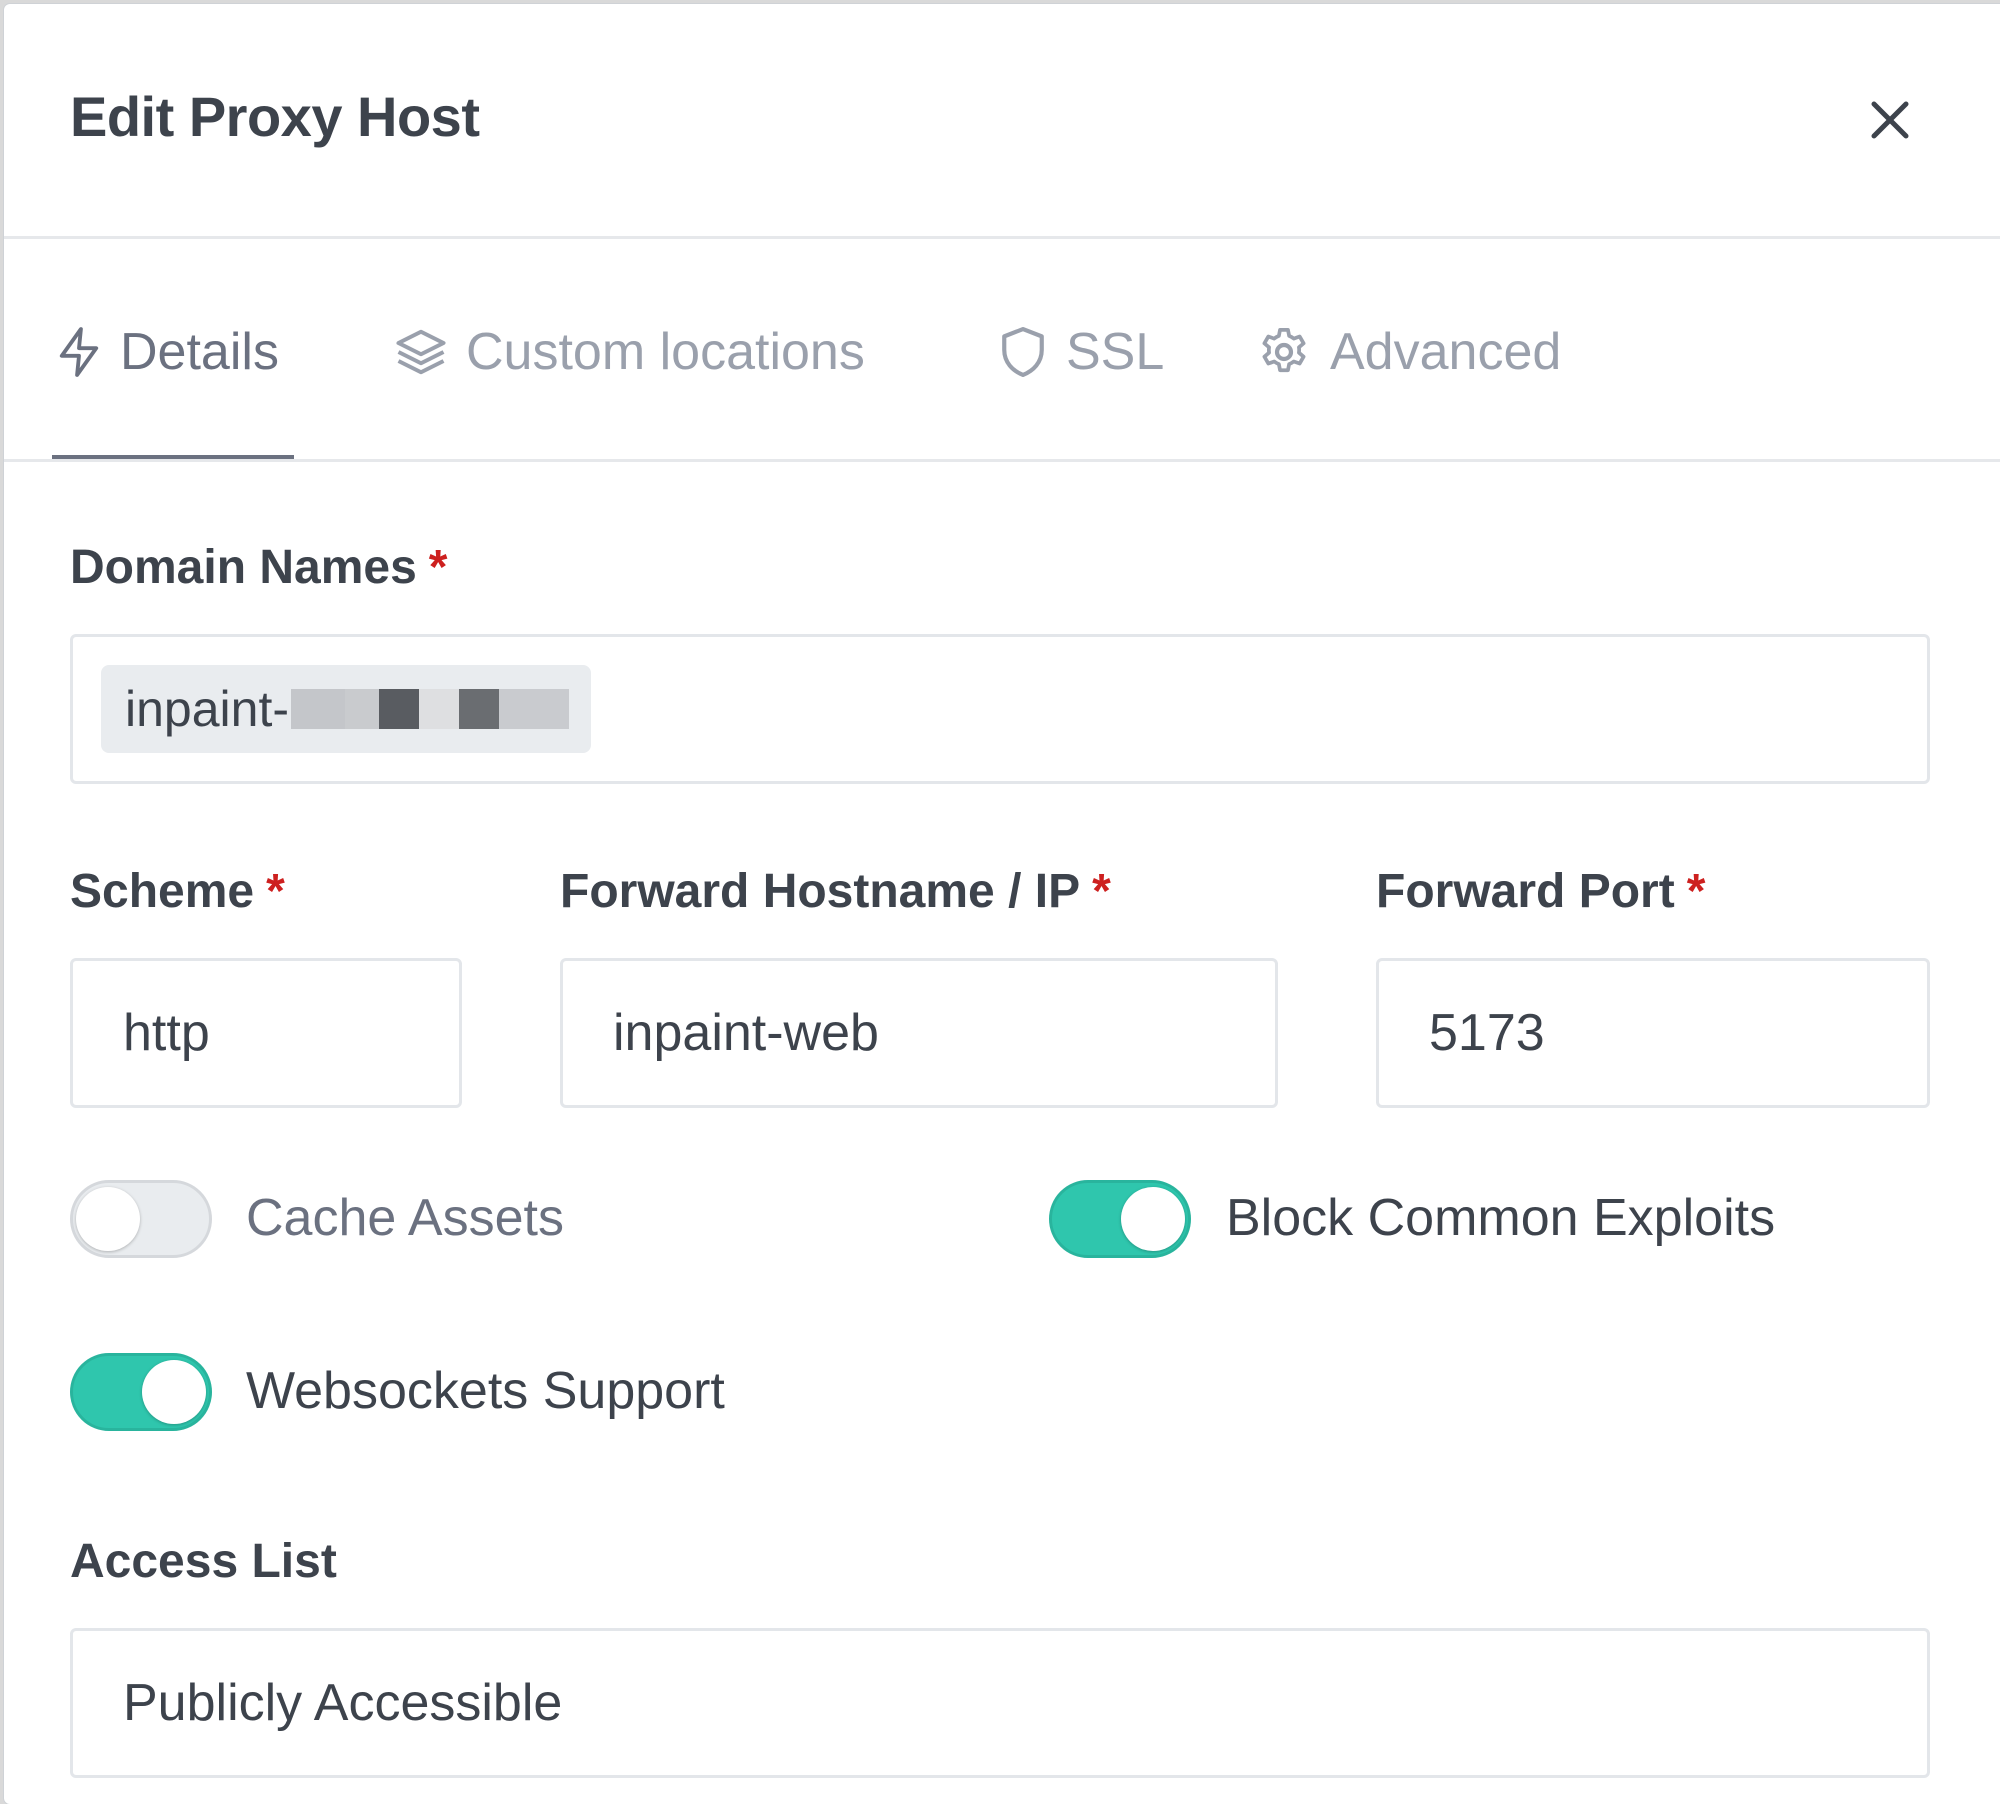 The image size is (2000, 1804). What do you see at coordinates (243, 567) in the screenshot?
I see `domain-names-label-text: Domain Names` at bounding box center [243, 567].